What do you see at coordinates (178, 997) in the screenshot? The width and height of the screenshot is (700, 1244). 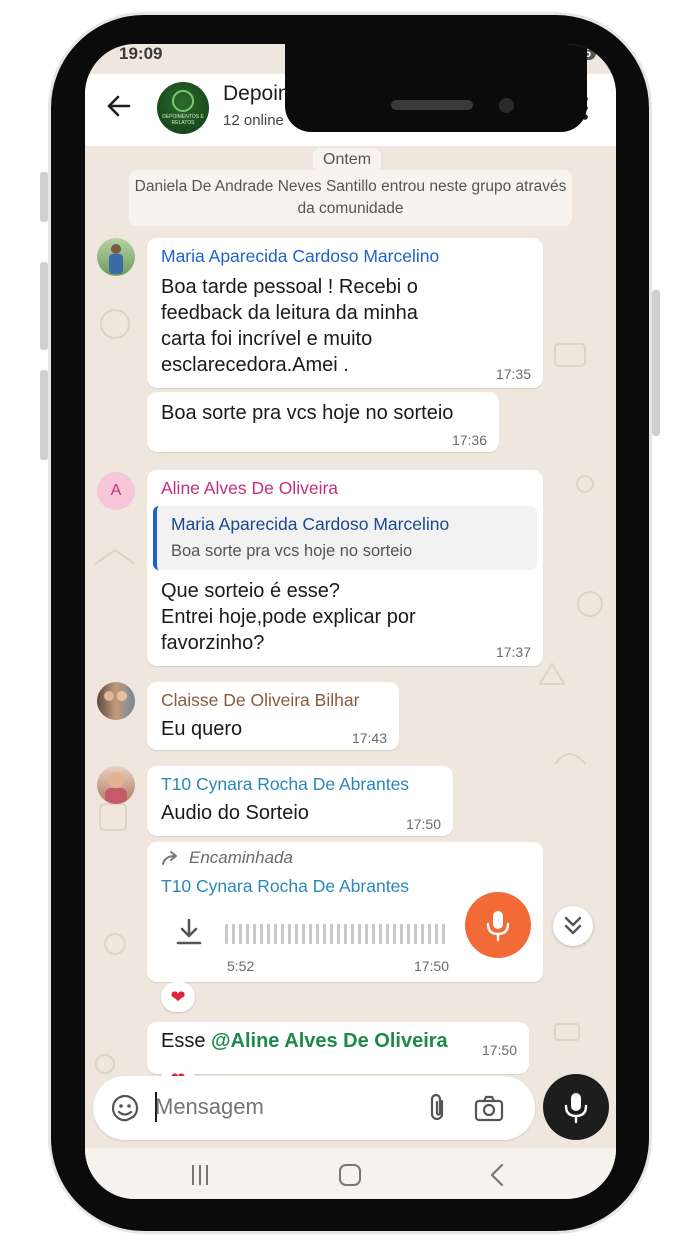 I see `reaction-heart: ❤` at bounding box center [178, 997].